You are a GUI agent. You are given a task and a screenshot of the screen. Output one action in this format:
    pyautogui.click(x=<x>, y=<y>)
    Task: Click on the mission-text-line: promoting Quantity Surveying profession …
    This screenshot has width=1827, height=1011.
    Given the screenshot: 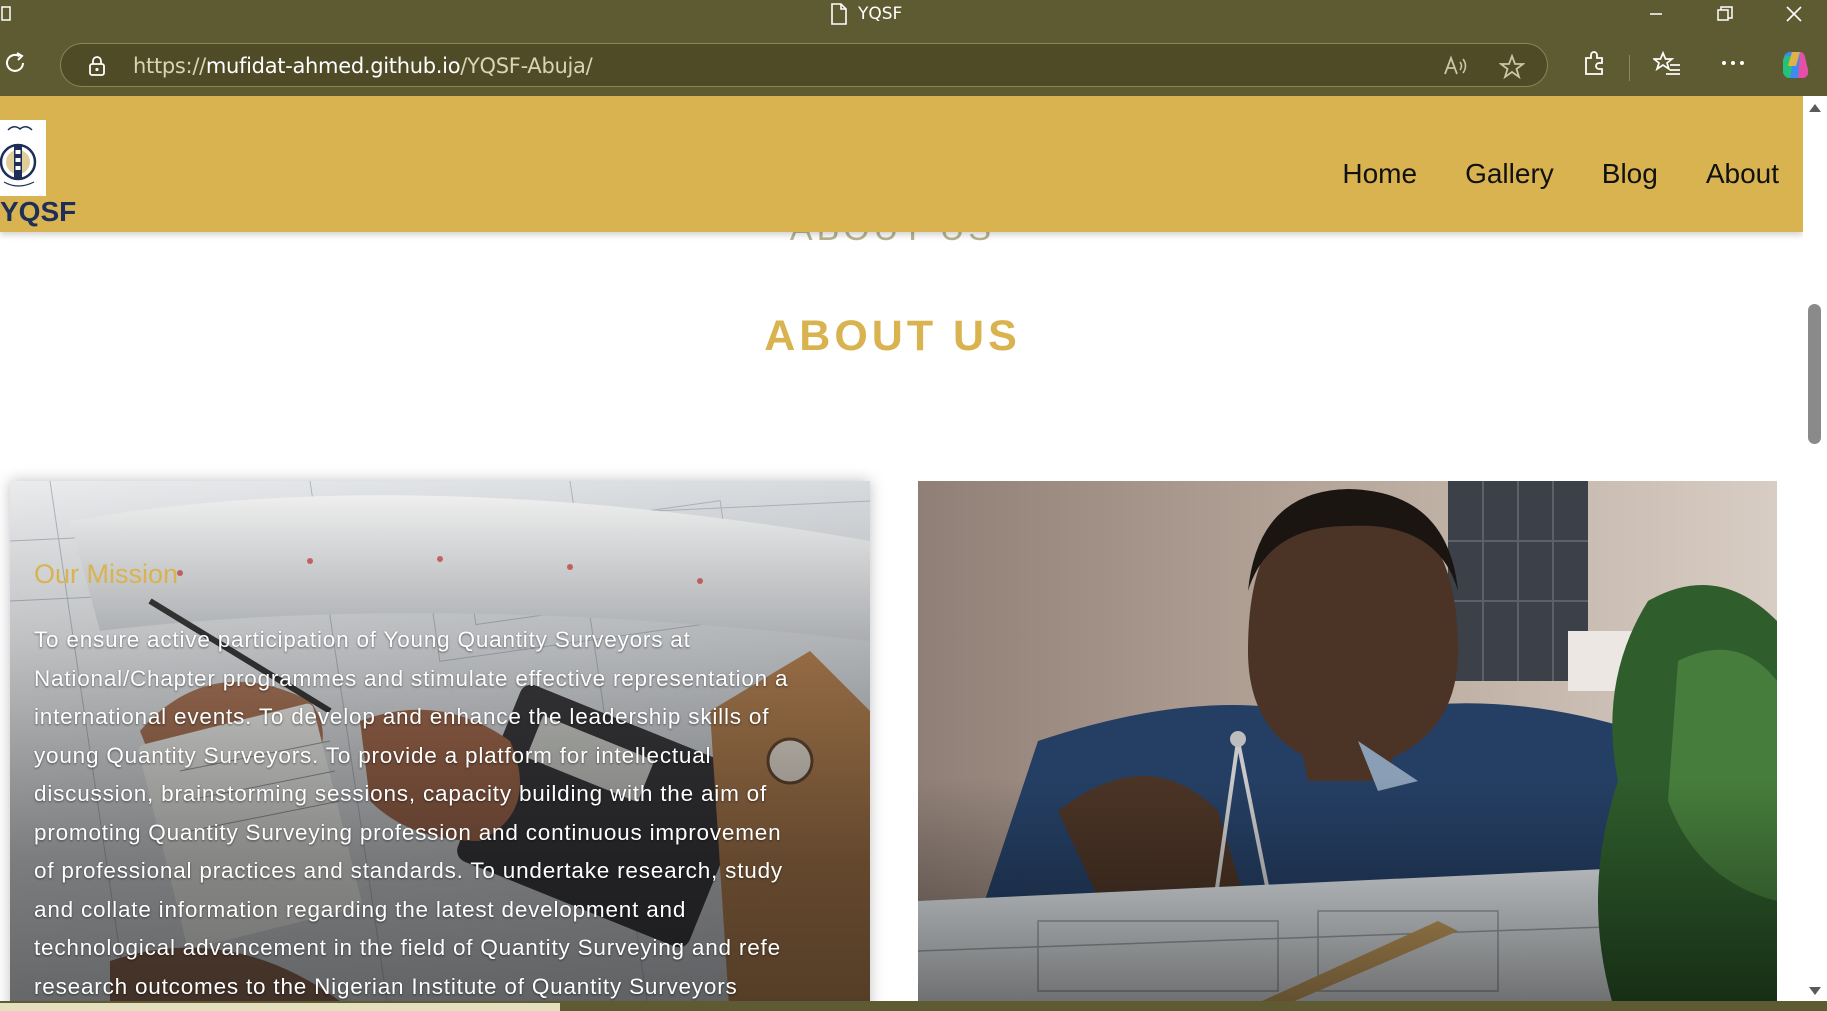 What is the action you would take?
    pyautogui.click(x=408, y=832)
    